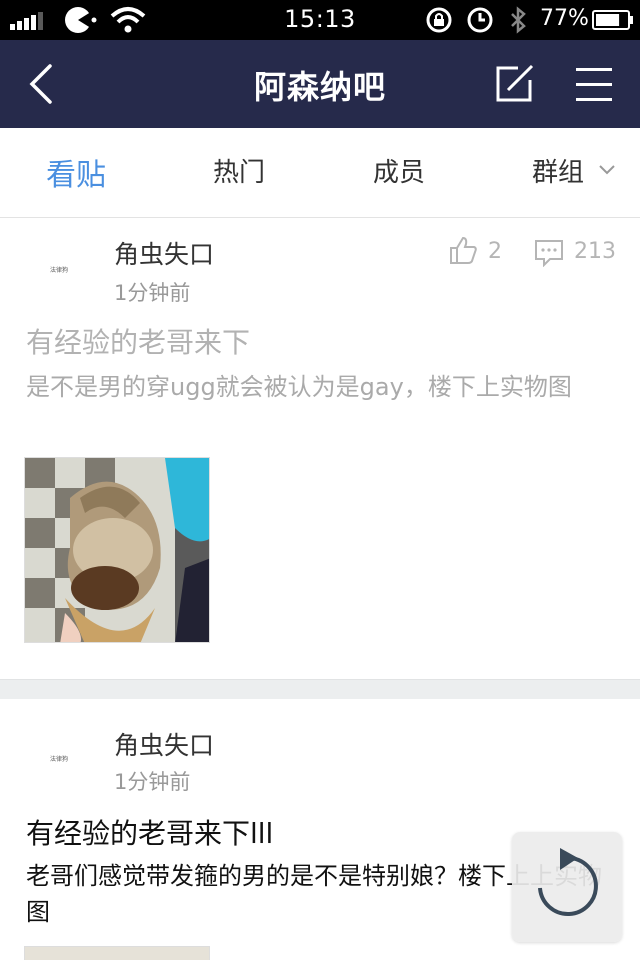 This screenshot has width=640, height=960. Describe the element at coordinates (117, 953) in the screenshot. I see `photo` at that location.